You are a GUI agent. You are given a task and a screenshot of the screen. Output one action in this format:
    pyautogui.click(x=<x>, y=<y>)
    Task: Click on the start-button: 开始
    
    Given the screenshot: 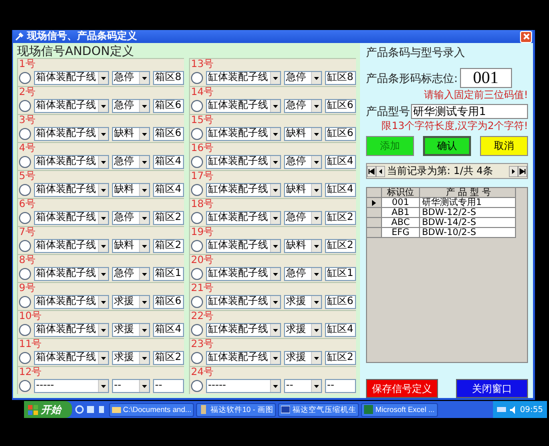 What is the action you would take?
    pyautogui.click(x=48, y=409)
    